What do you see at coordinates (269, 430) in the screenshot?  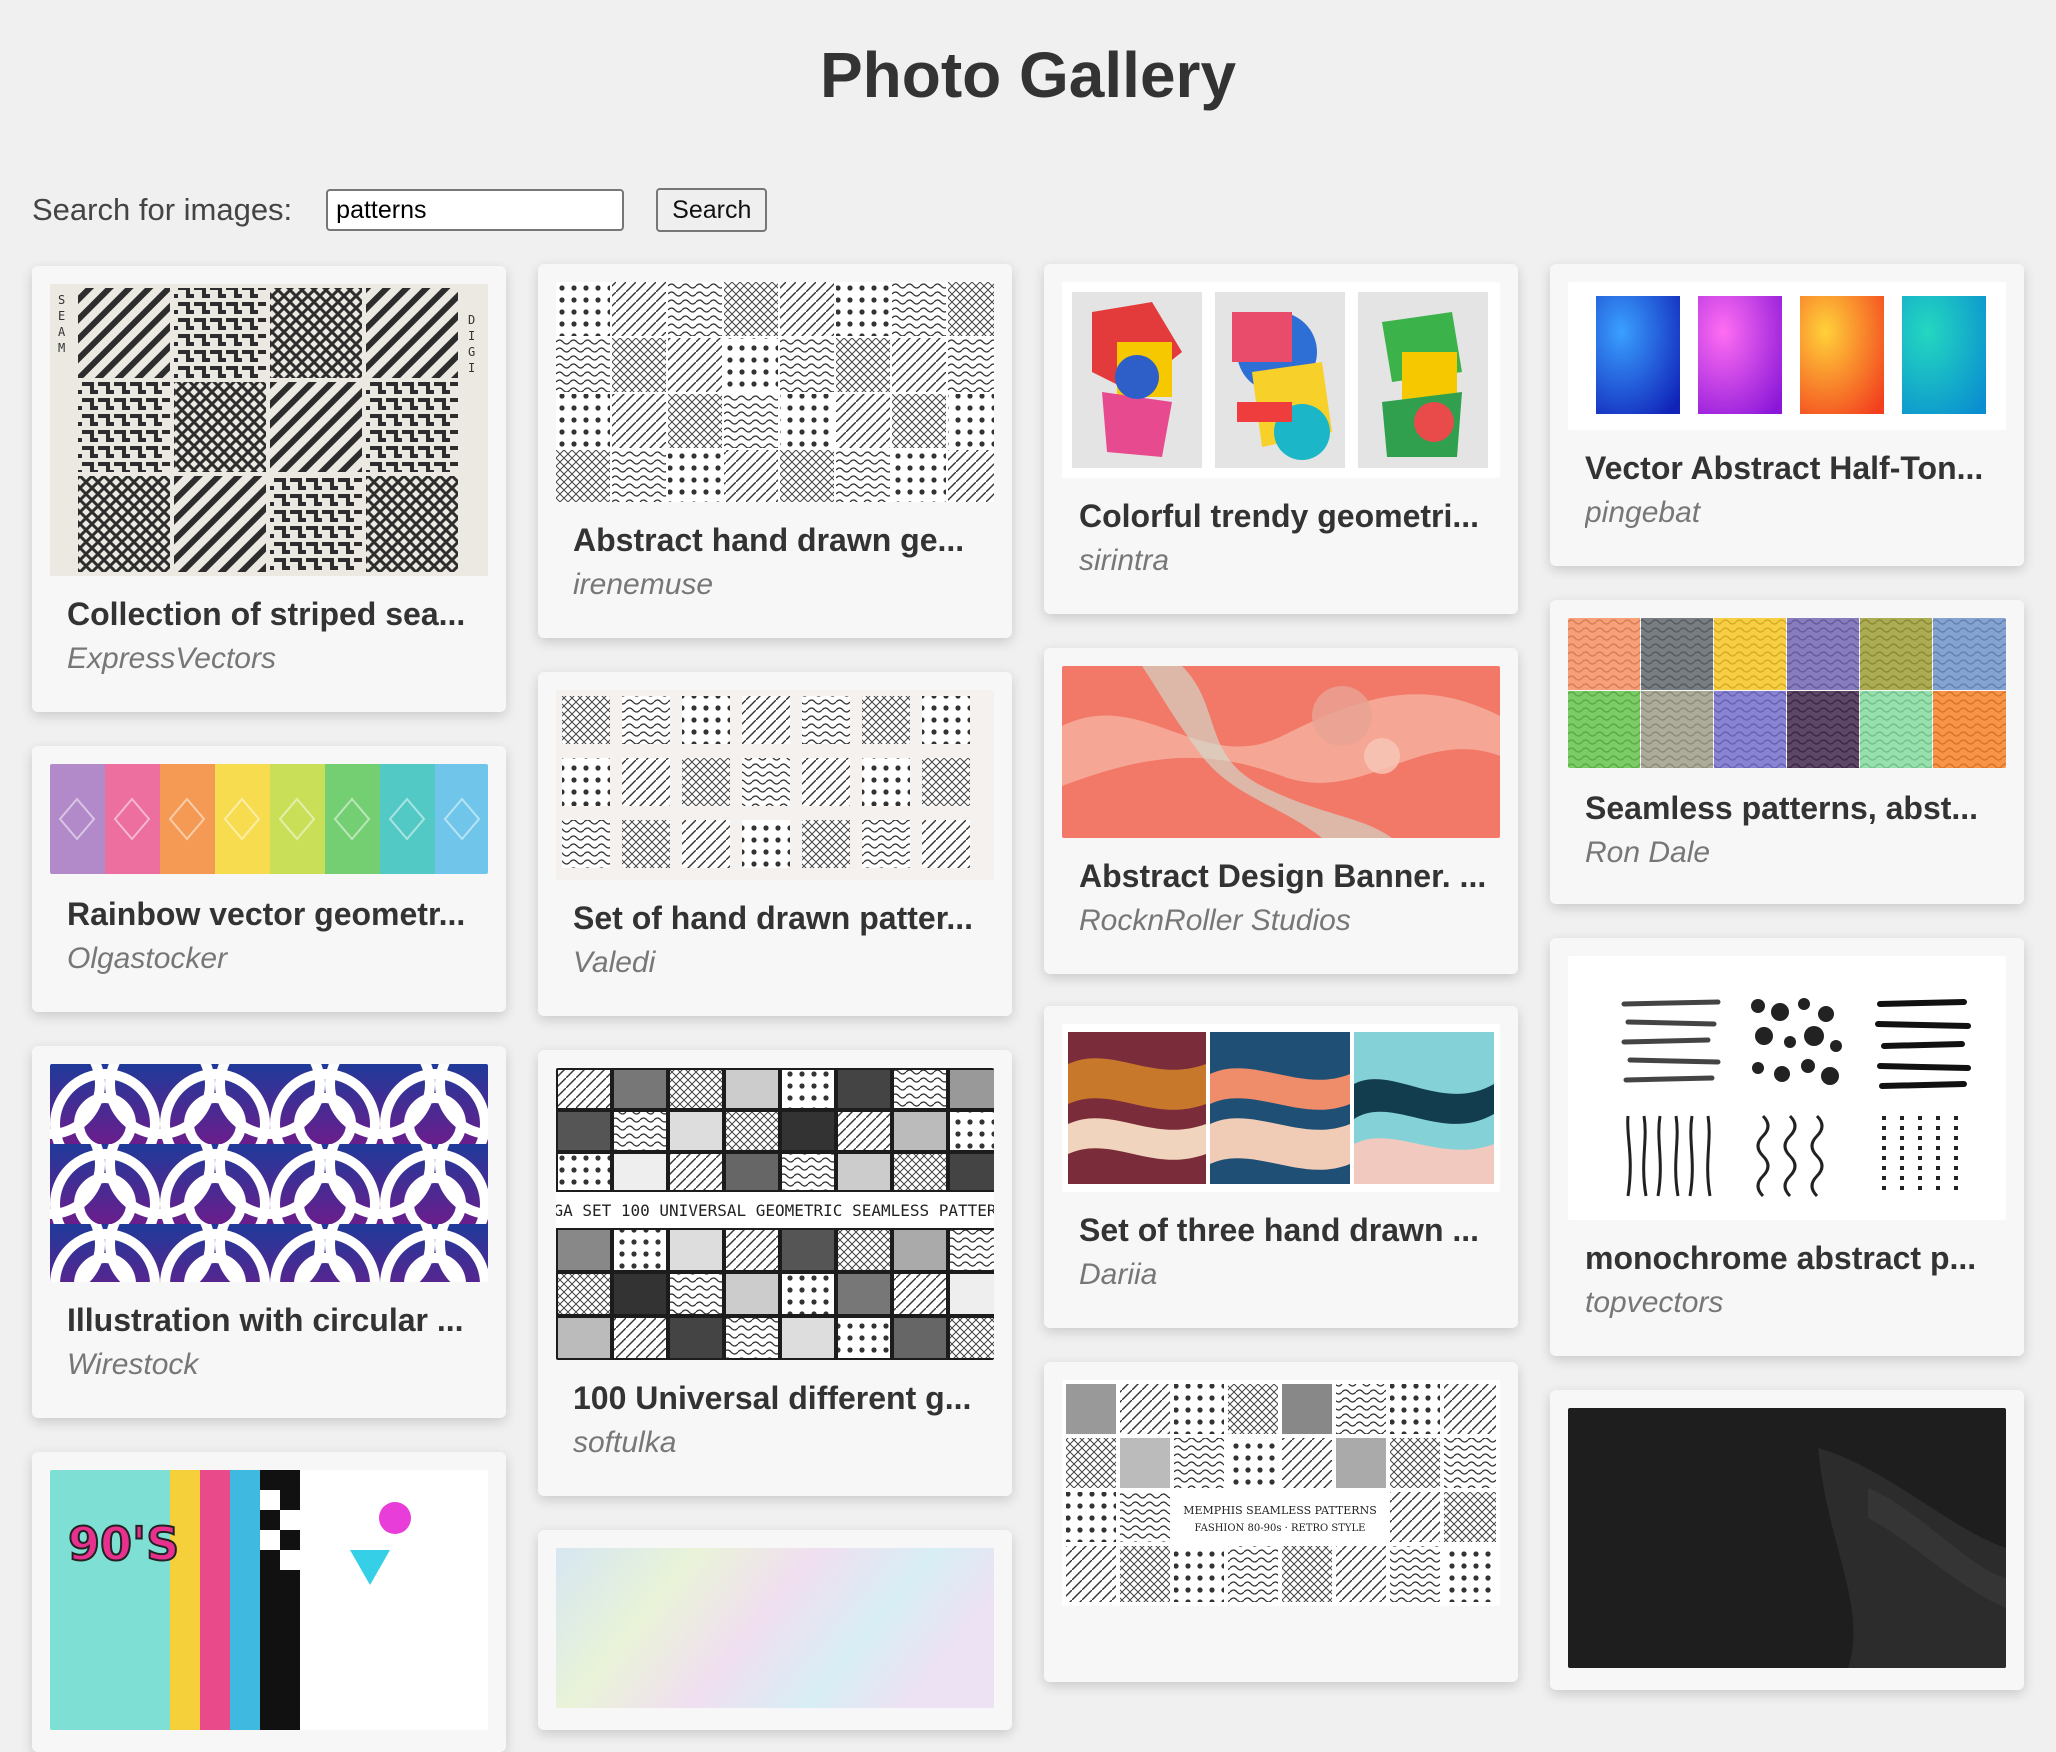 I see `card-image: SEAM DIGI` at bounding box center [269, 430].